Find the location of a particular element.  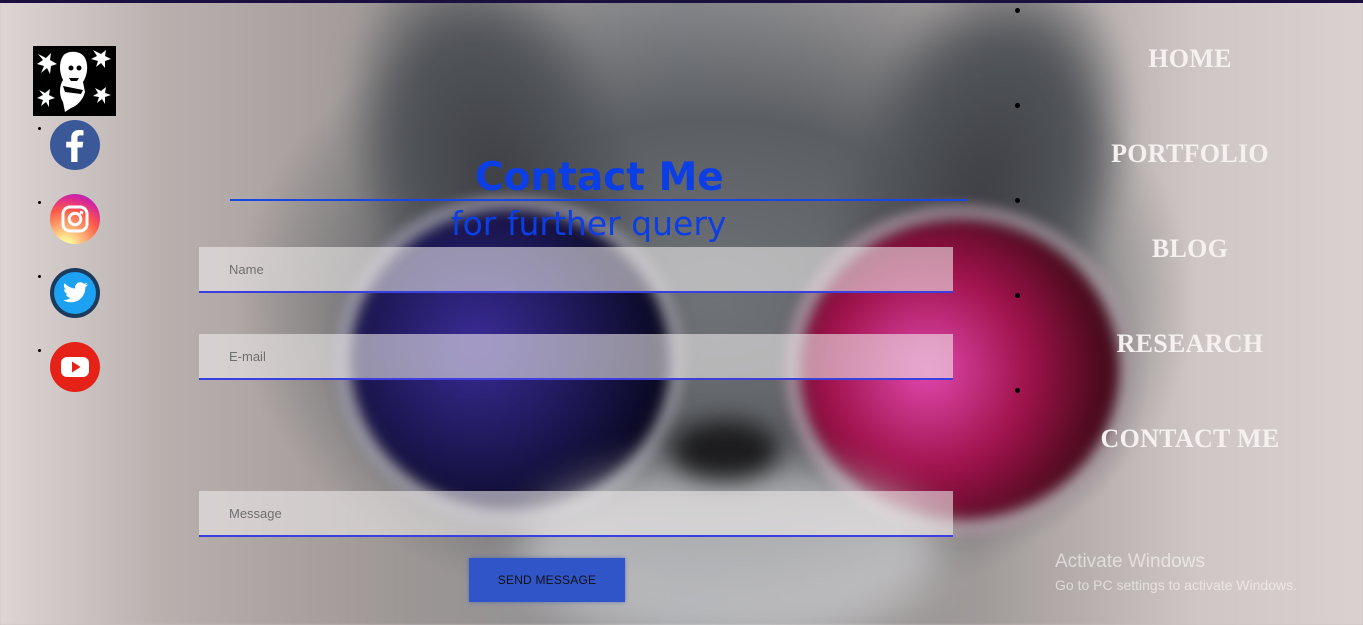

name-field is located at coordinates (576, 270).